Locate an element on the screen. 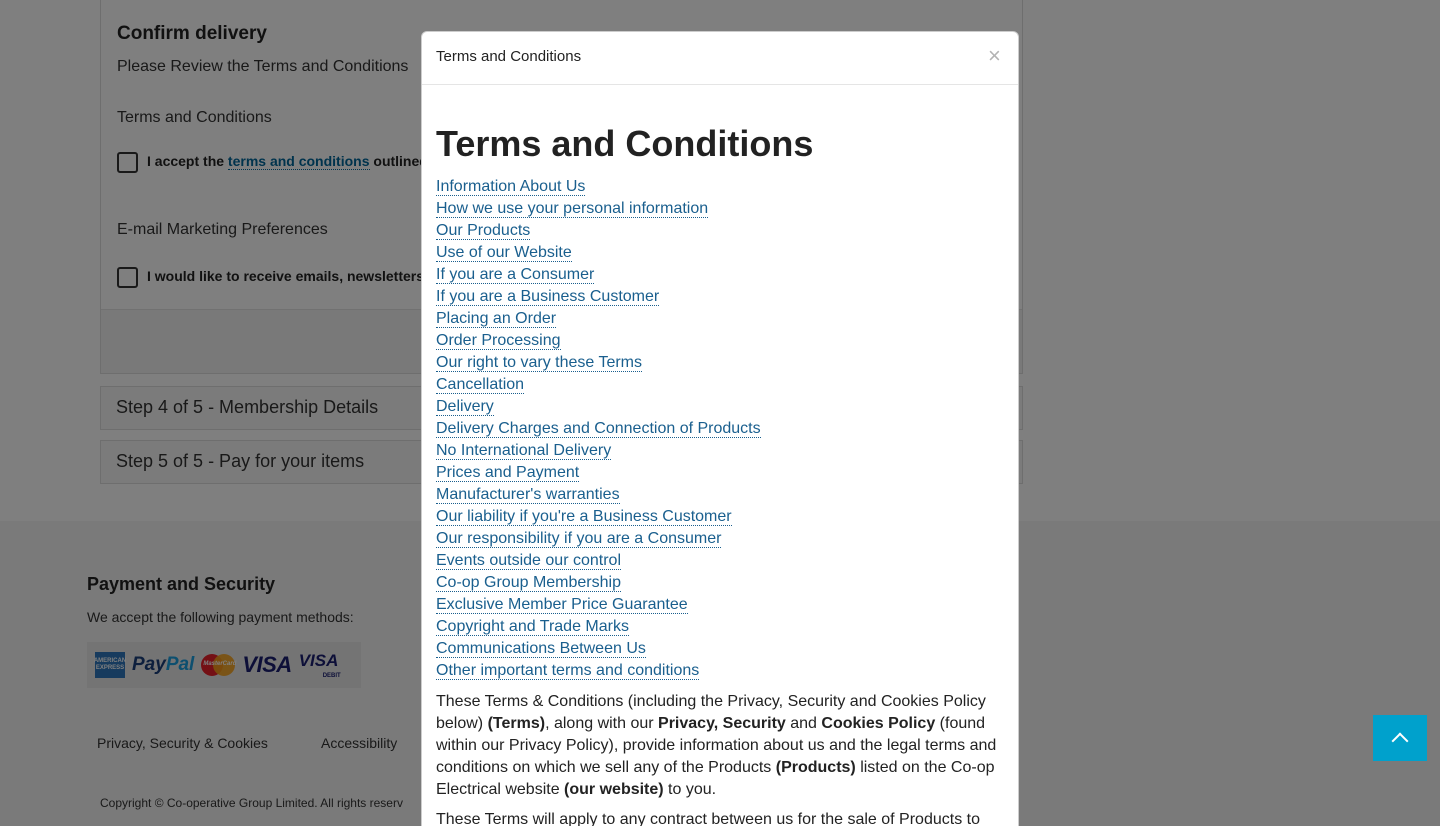  toc-link: Prices and Payment is located at coordinates (508, 473).